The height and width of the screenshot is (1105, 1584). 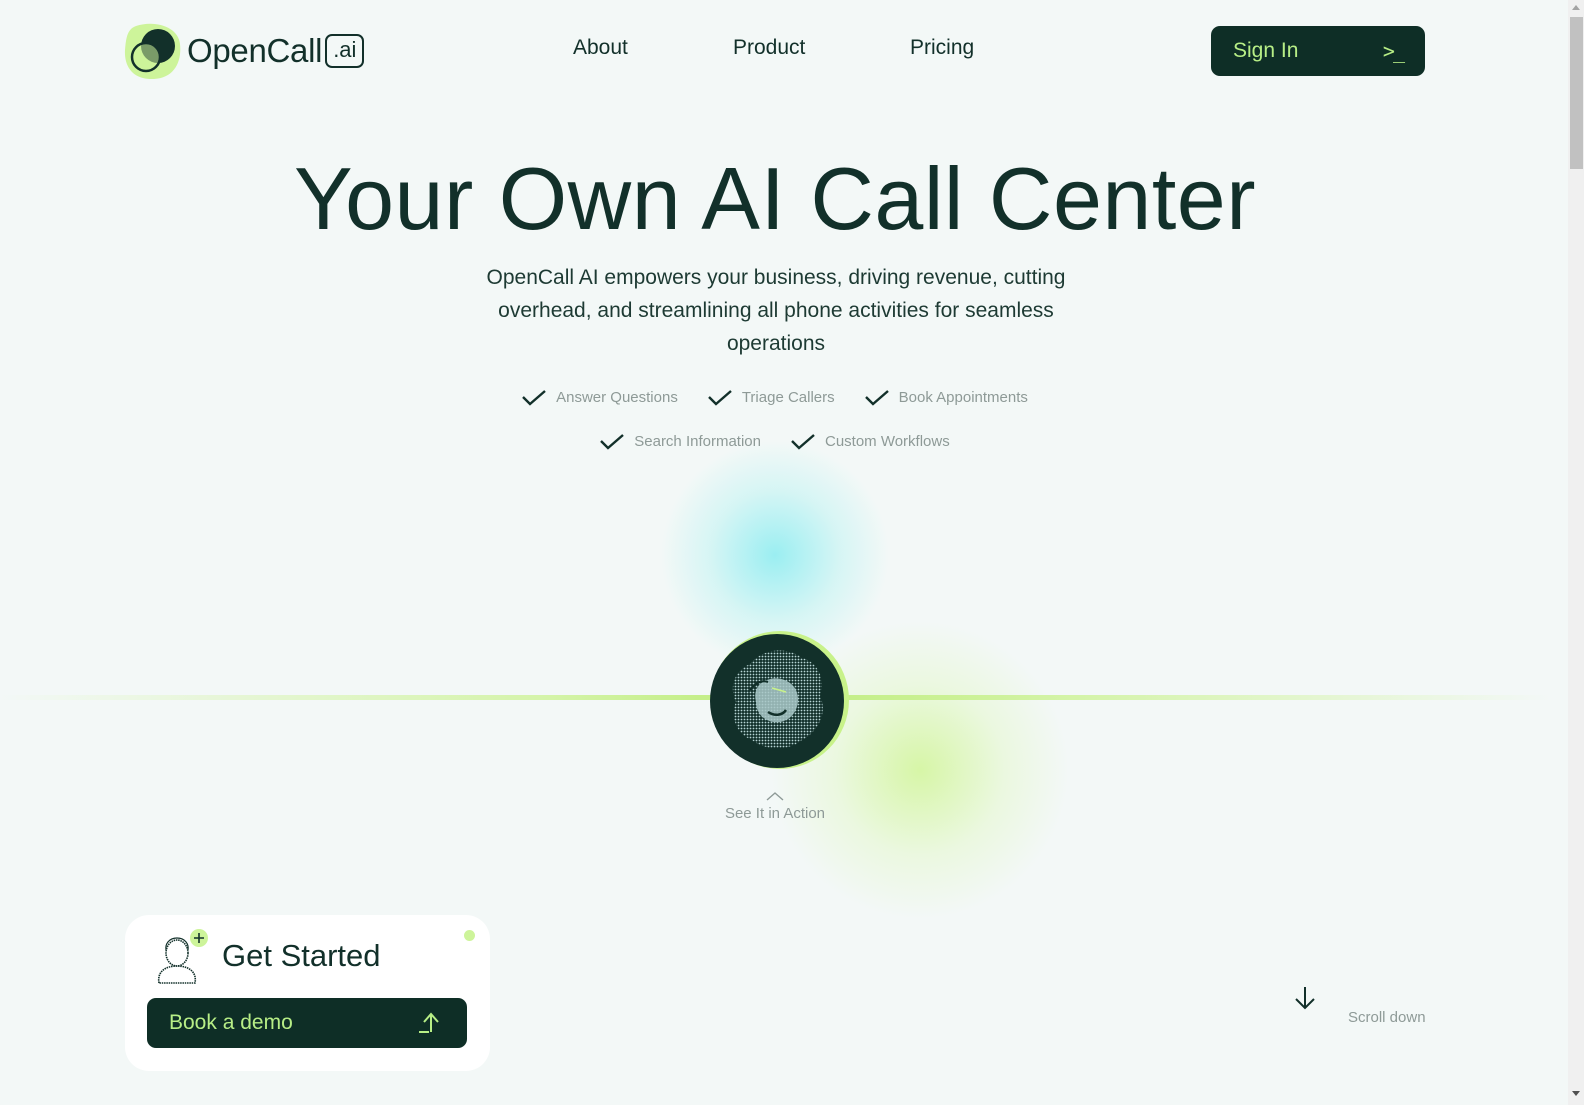 What do you see at coordinates (429, 1022) in the screenshot?
I see `arrow-up-icon` at bounding box center [429, 1022].